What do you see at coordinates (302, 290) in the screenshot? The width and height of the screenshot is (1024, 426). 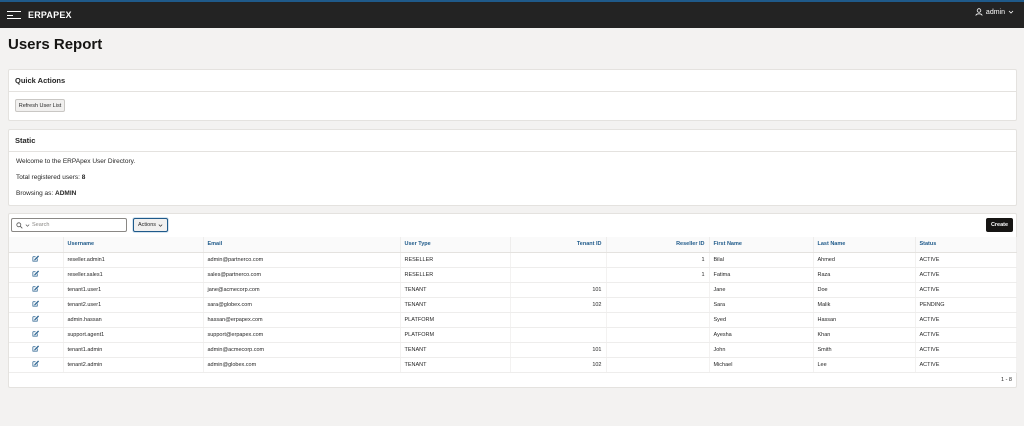 I see `cell-email: jane@acmecorp.com` at bounding box center [302, 290].